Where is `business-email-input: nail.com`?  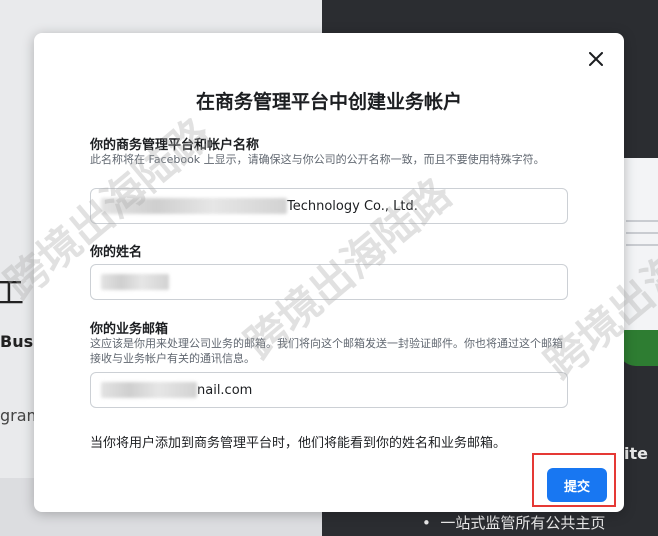 business-email-input: nail.com is located at coordinates (329, 390).